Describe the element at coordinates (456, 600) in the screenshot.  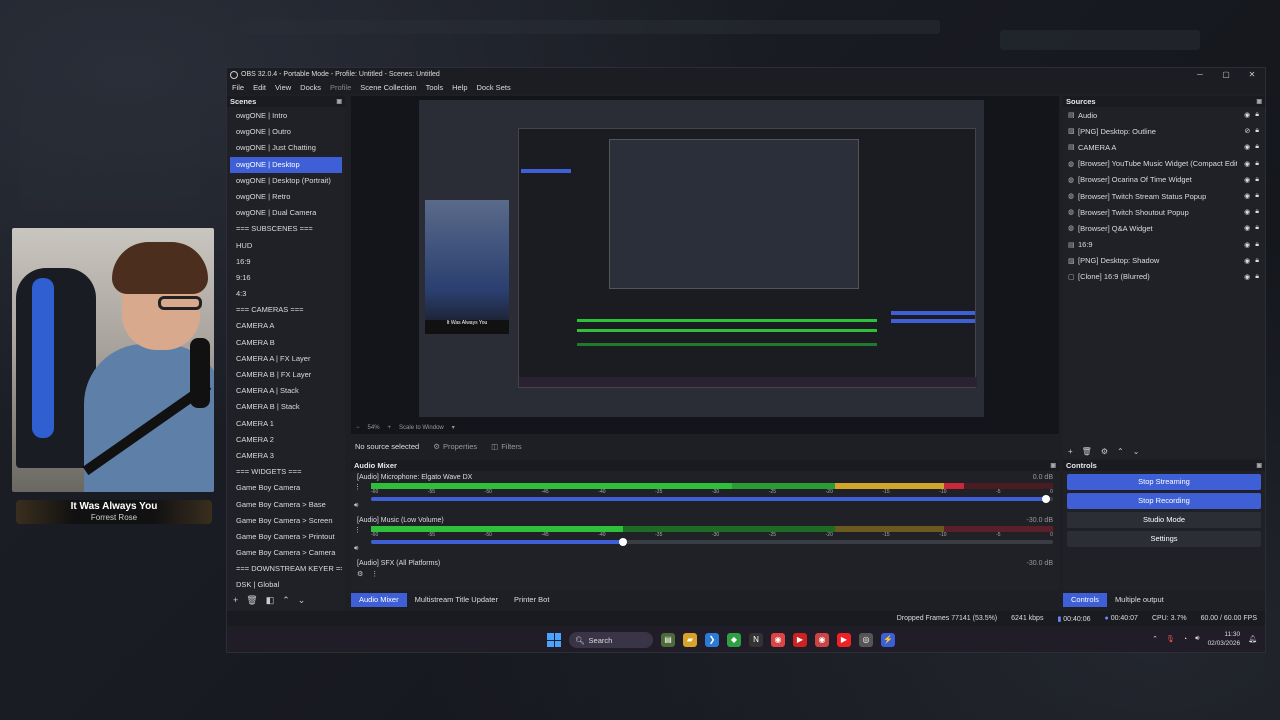
I see `tab-multistream-title-updater: Multistream Title Updater` at that location.